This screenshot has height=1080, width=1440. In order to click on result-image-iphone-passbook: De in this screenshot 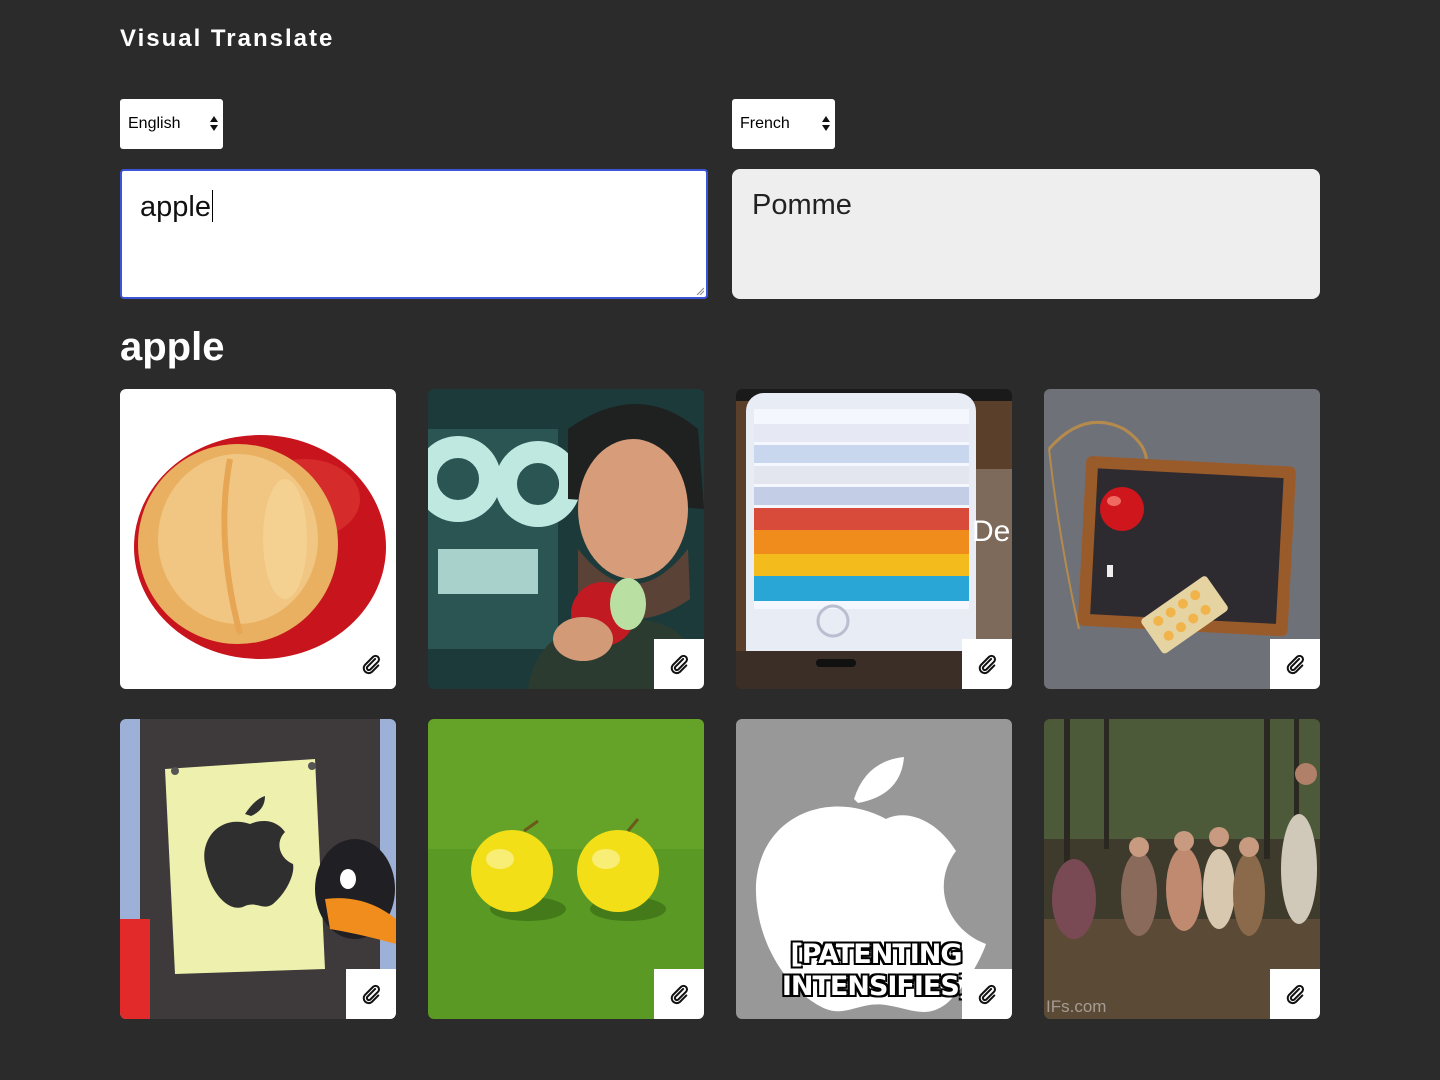, I will do `click(874, 539)`.